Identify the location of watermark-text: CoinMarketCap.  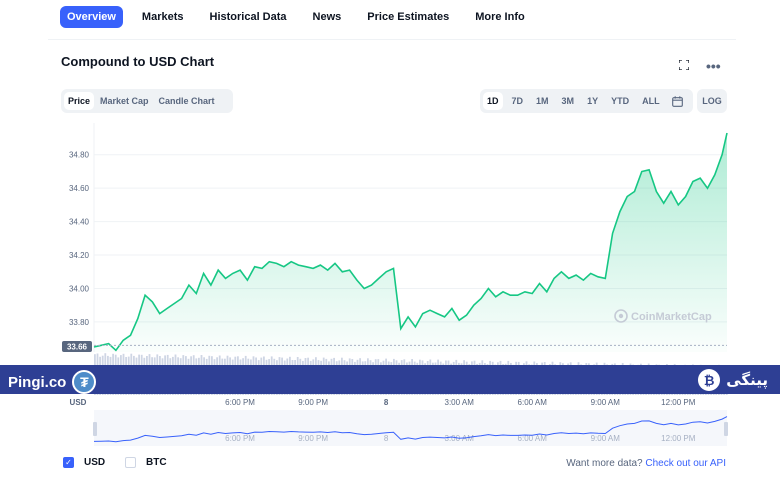
(671, 317).